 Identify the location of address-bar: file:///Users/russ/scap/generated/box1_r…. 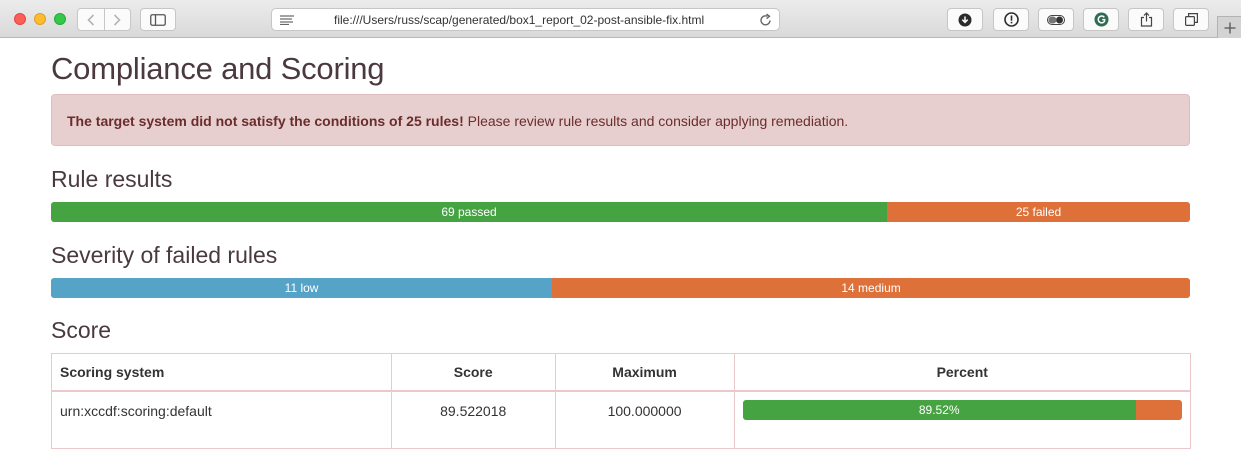
(525, 19).